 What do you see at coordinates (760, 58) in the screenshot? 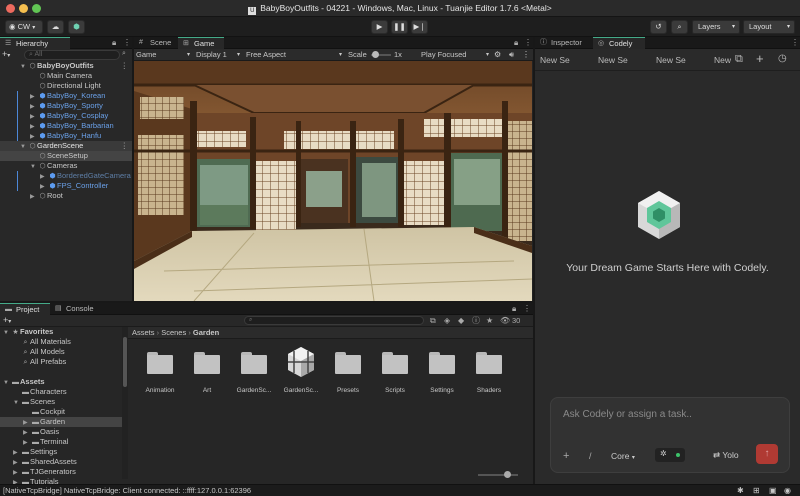
I see `new-session-button: +` at bounding box center [760, 58].